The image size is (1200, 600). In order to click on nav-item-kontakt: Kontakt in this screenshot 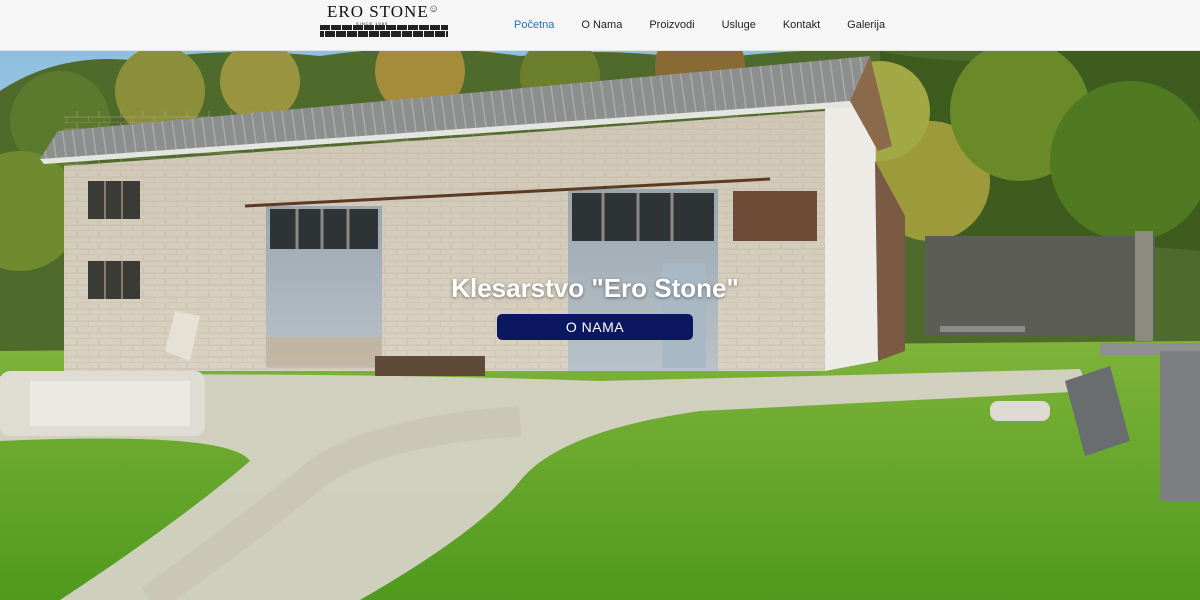, I will do `click(801, 25)`.